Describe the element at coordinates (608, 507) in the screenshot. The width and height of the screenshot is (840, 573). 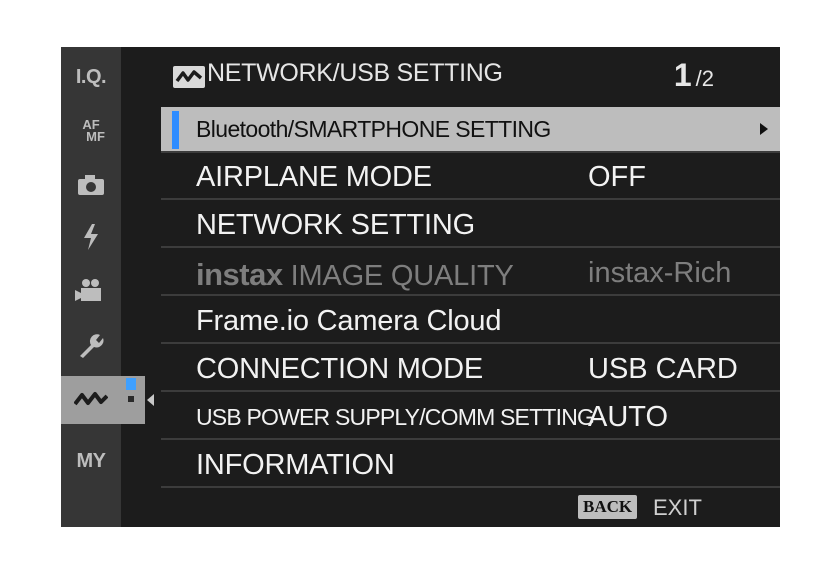
I see `back-key-icon: BACK` at that location.